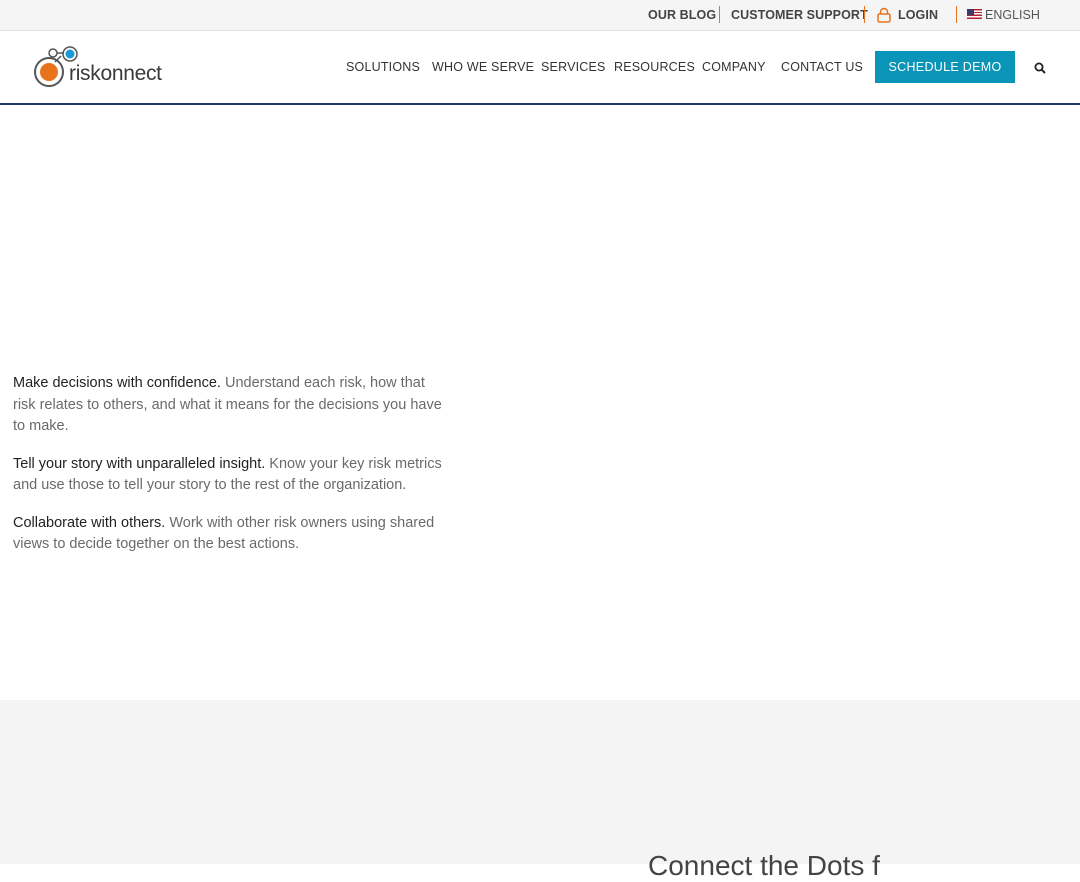 The height and width of the screenshot is (882, 1080). I want to click on nav-company: COMPANY, so click(734, 67).